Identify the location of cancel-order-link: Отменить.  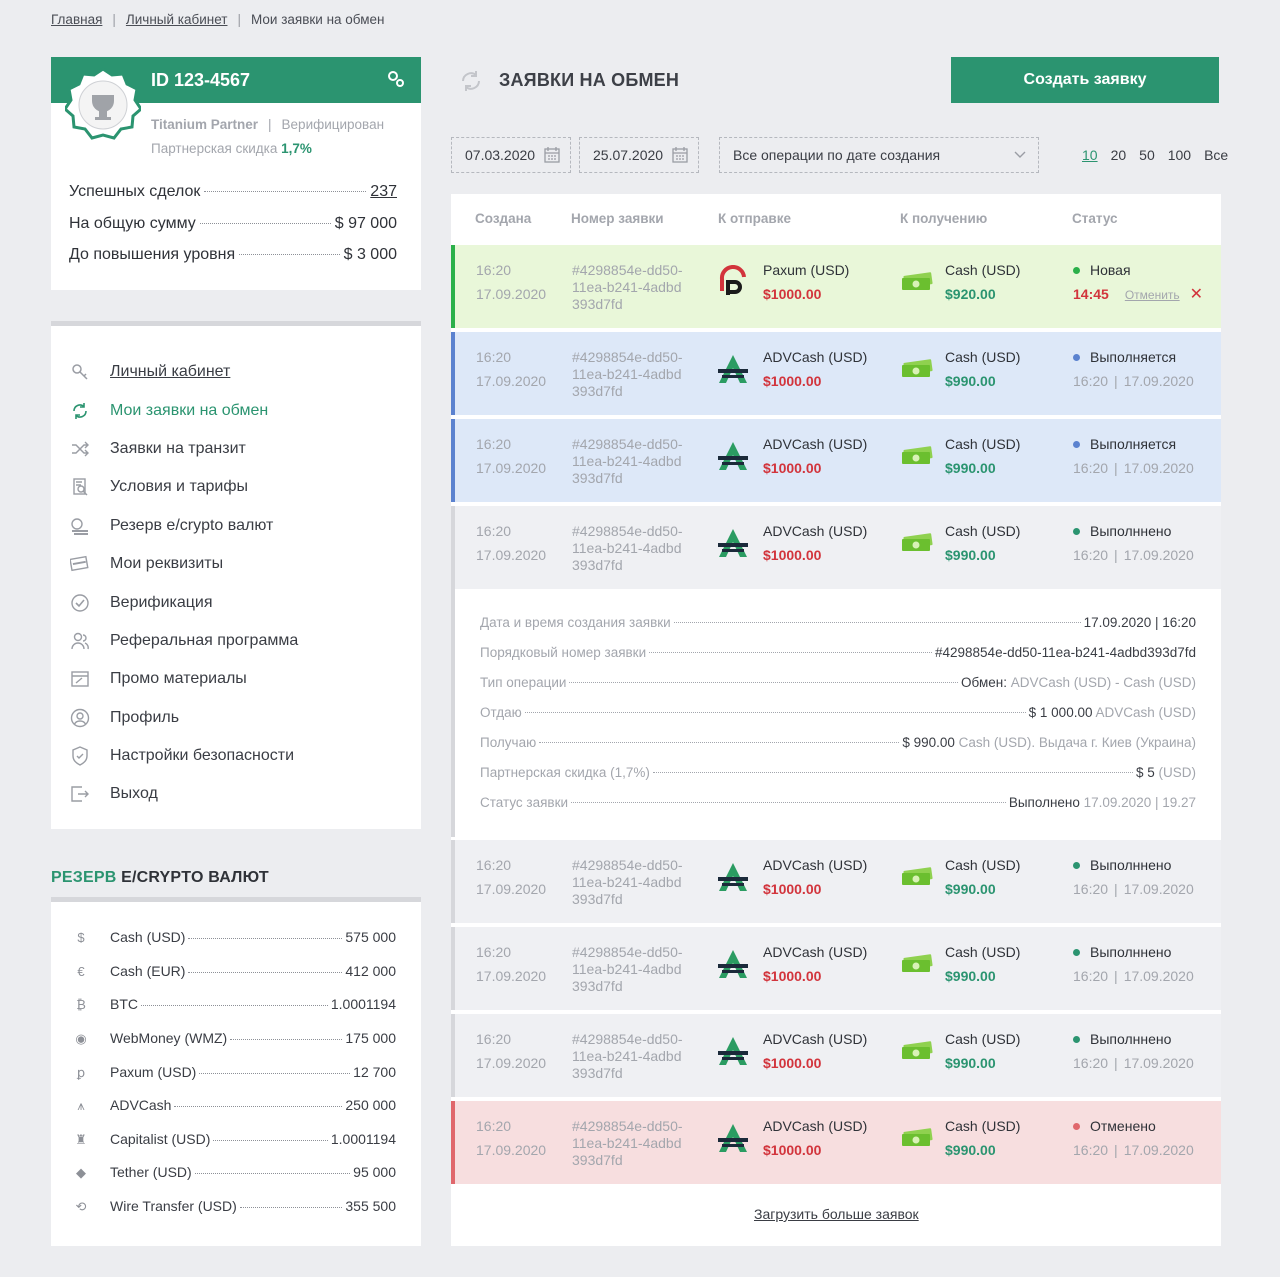
(1152, 295).